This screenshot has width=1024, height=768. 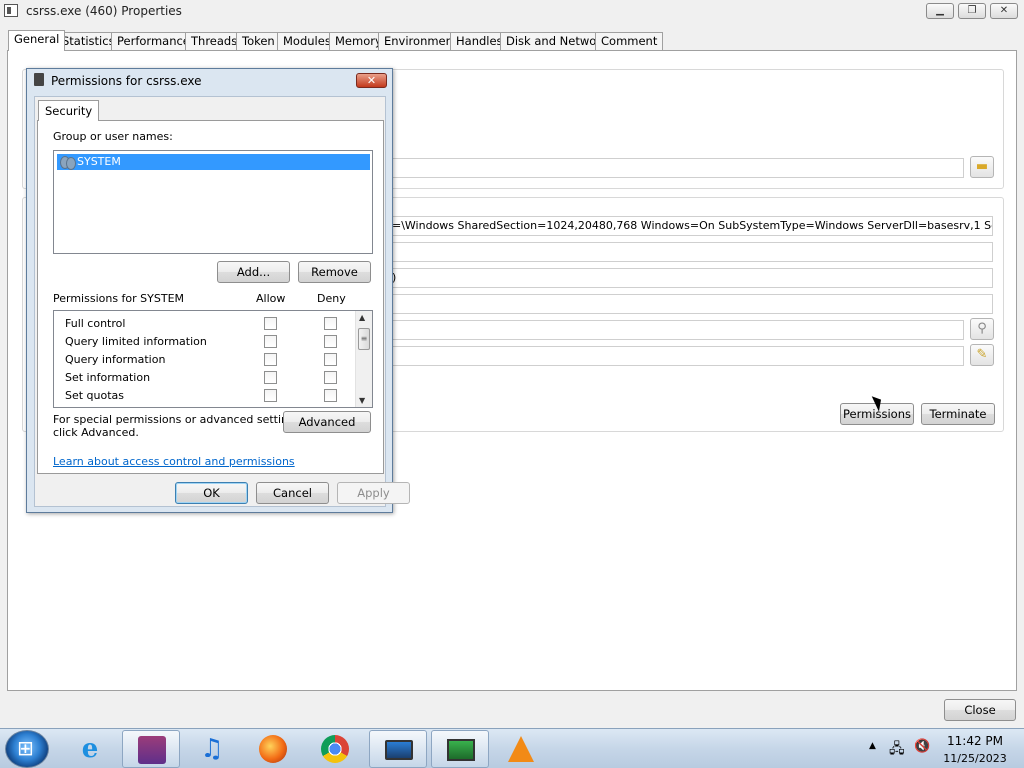 What do you see at coordinates (213, 202) in the screenshot?
I see `user-list: SYSTEM` at bounding box center [213, 202].